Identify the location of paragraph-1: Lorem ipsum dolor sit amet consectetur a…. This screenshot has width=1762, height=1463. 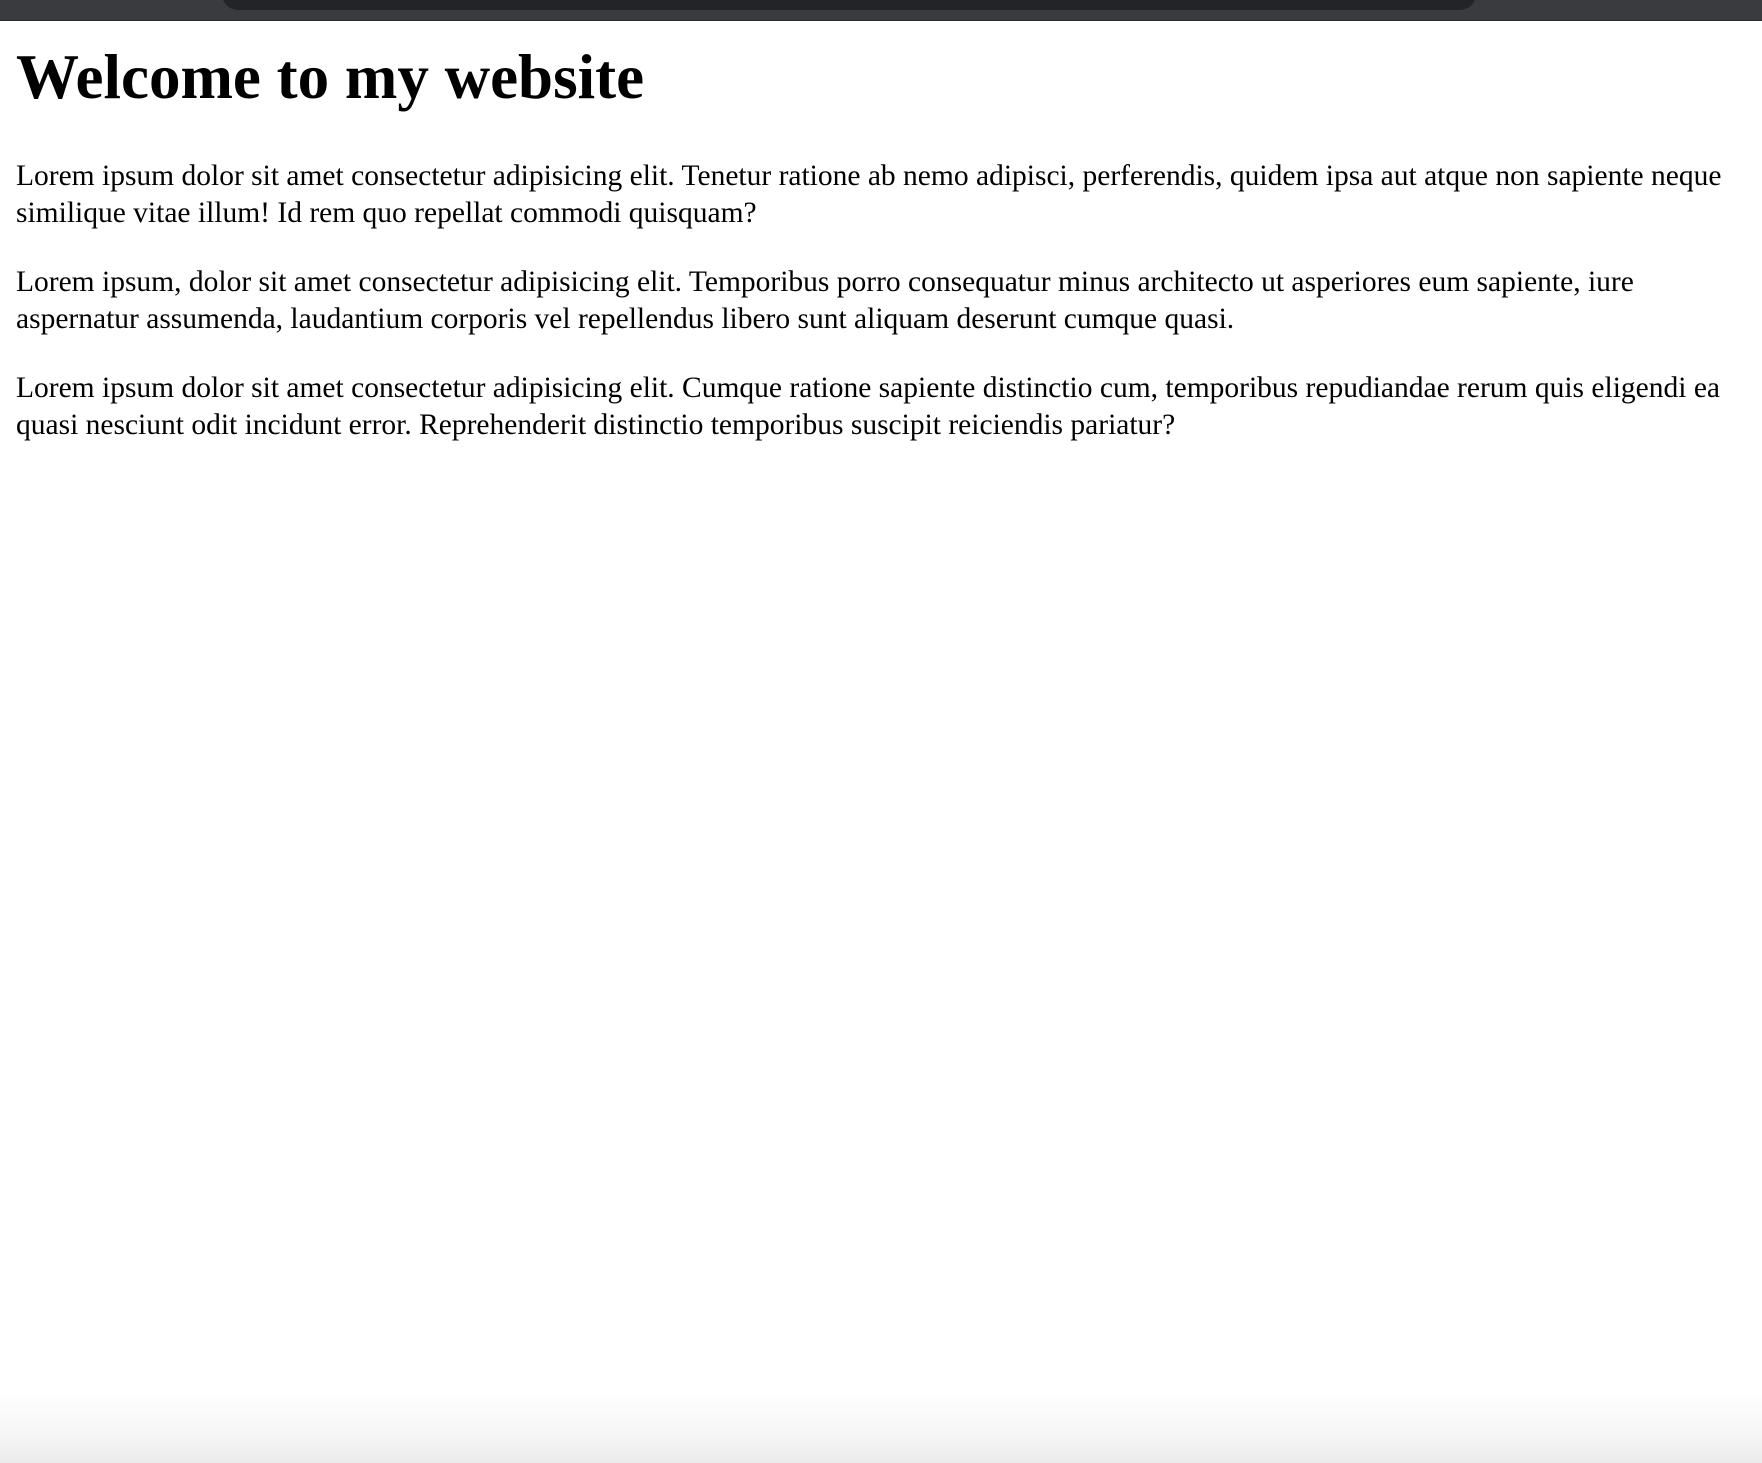
(869, 194).